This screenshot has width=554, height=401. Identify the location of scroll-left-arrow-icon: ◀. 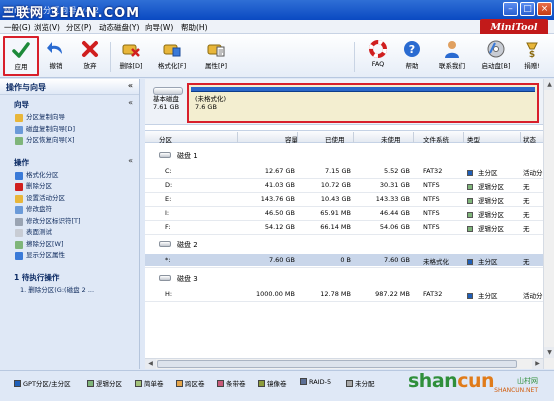
(150, 364).